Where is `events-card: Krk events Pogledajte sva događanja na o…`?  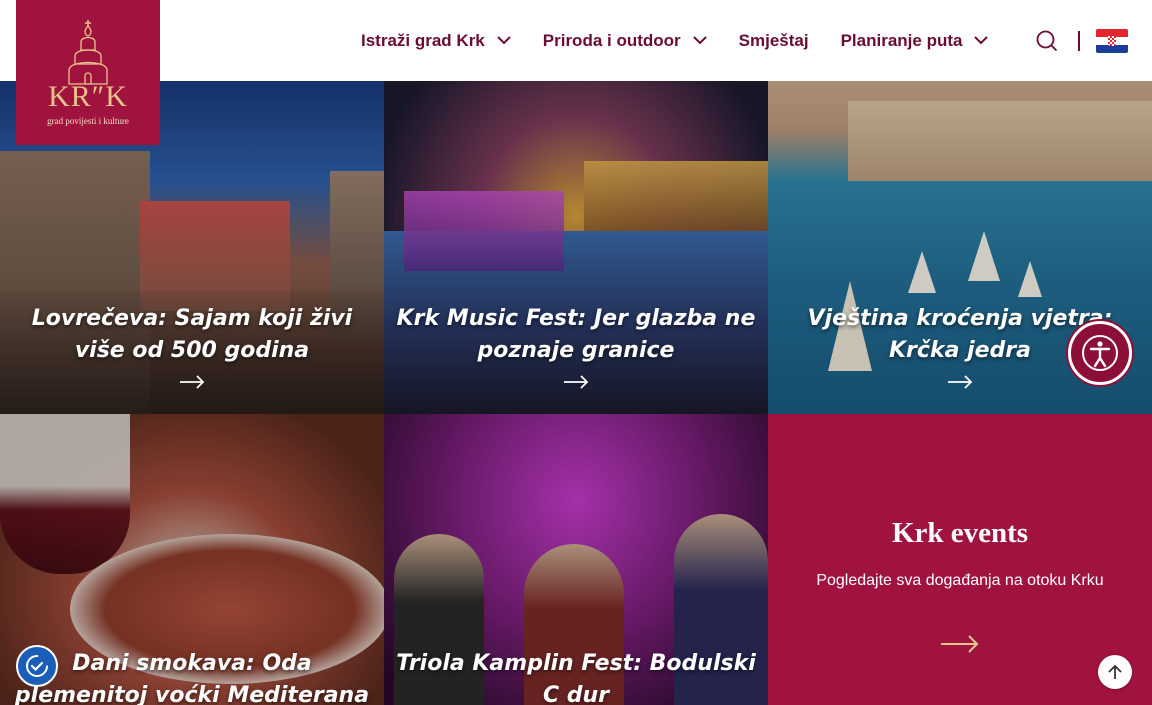 events-card: Krk events Pogledajte sva događanja na o… is located at coordinates (960, 559).